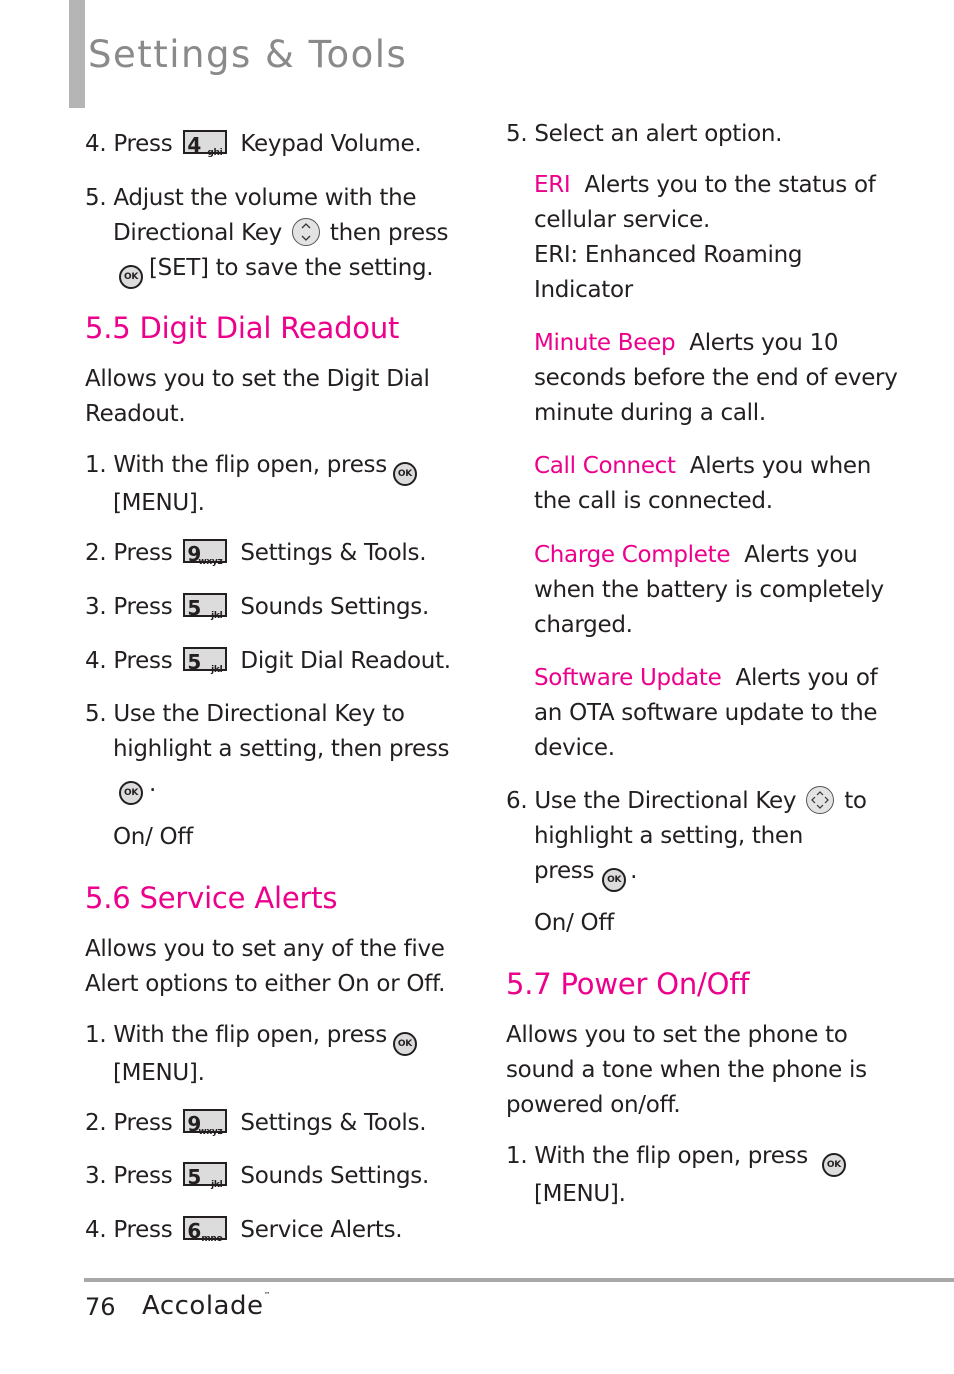  Describe the element at coordinates (77, 54) in the screenshot. I see `header-side-bar` at that location.